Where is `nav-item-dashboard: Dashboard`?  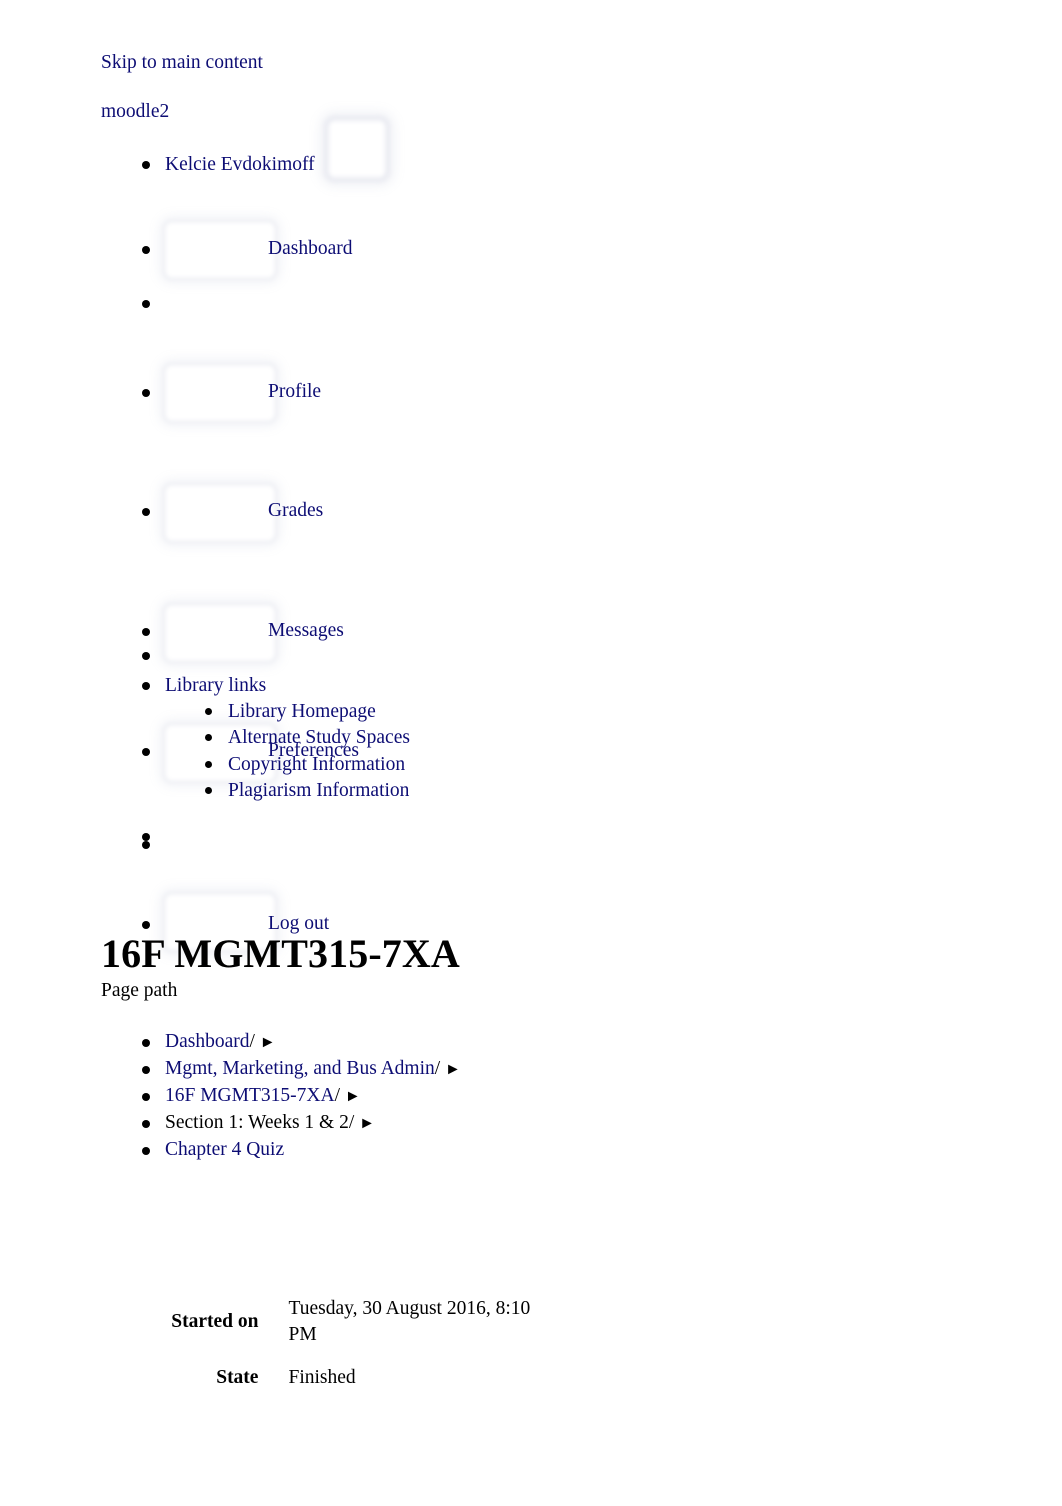 nav-item-dashboard: Dashboard is located at coordinates (531, 239).